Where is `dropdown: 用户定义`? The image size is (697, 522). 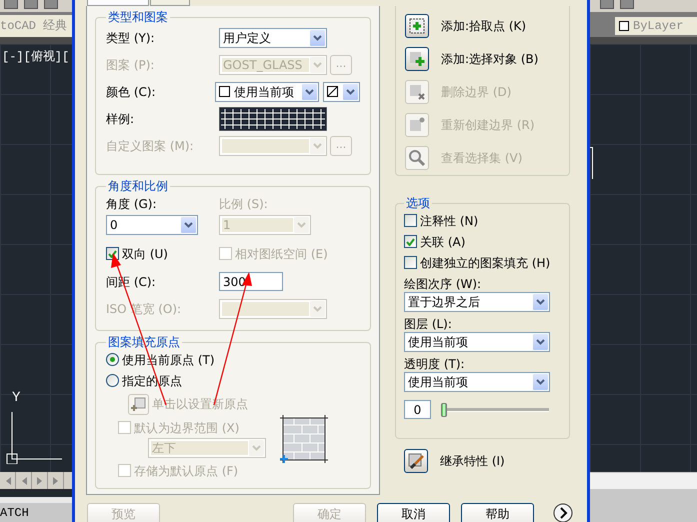 dropdown: 用户定义 is located at coordinates (273, 38).